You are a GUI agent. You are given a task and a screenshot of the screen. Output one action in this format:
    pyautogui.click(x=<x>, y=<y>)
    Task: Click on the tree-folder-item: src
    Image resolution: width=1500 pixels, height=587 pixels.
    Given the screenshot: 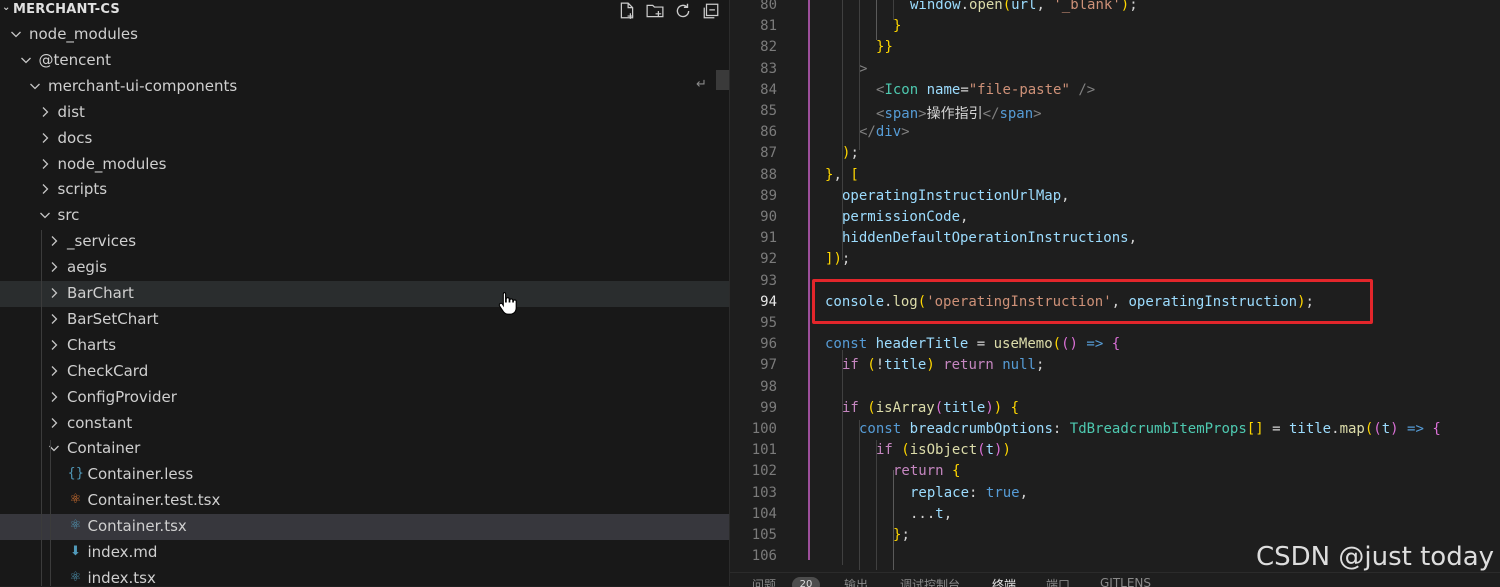 What is the action you would take?
    pyautogui.click(x=364, y=216)
    